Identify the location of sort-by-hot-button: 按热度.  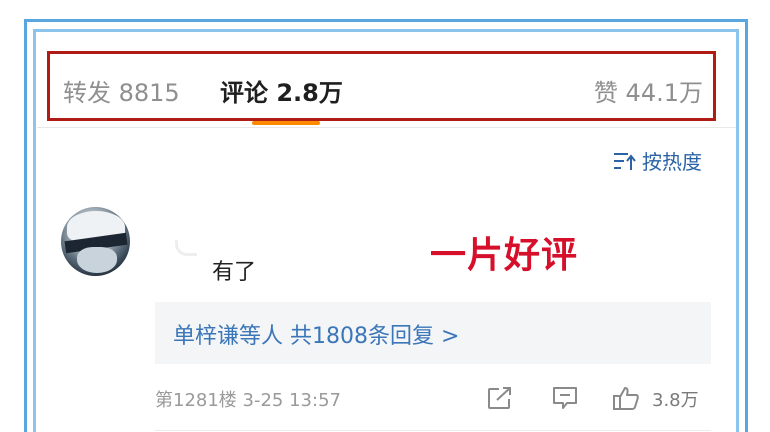
(657, 160).